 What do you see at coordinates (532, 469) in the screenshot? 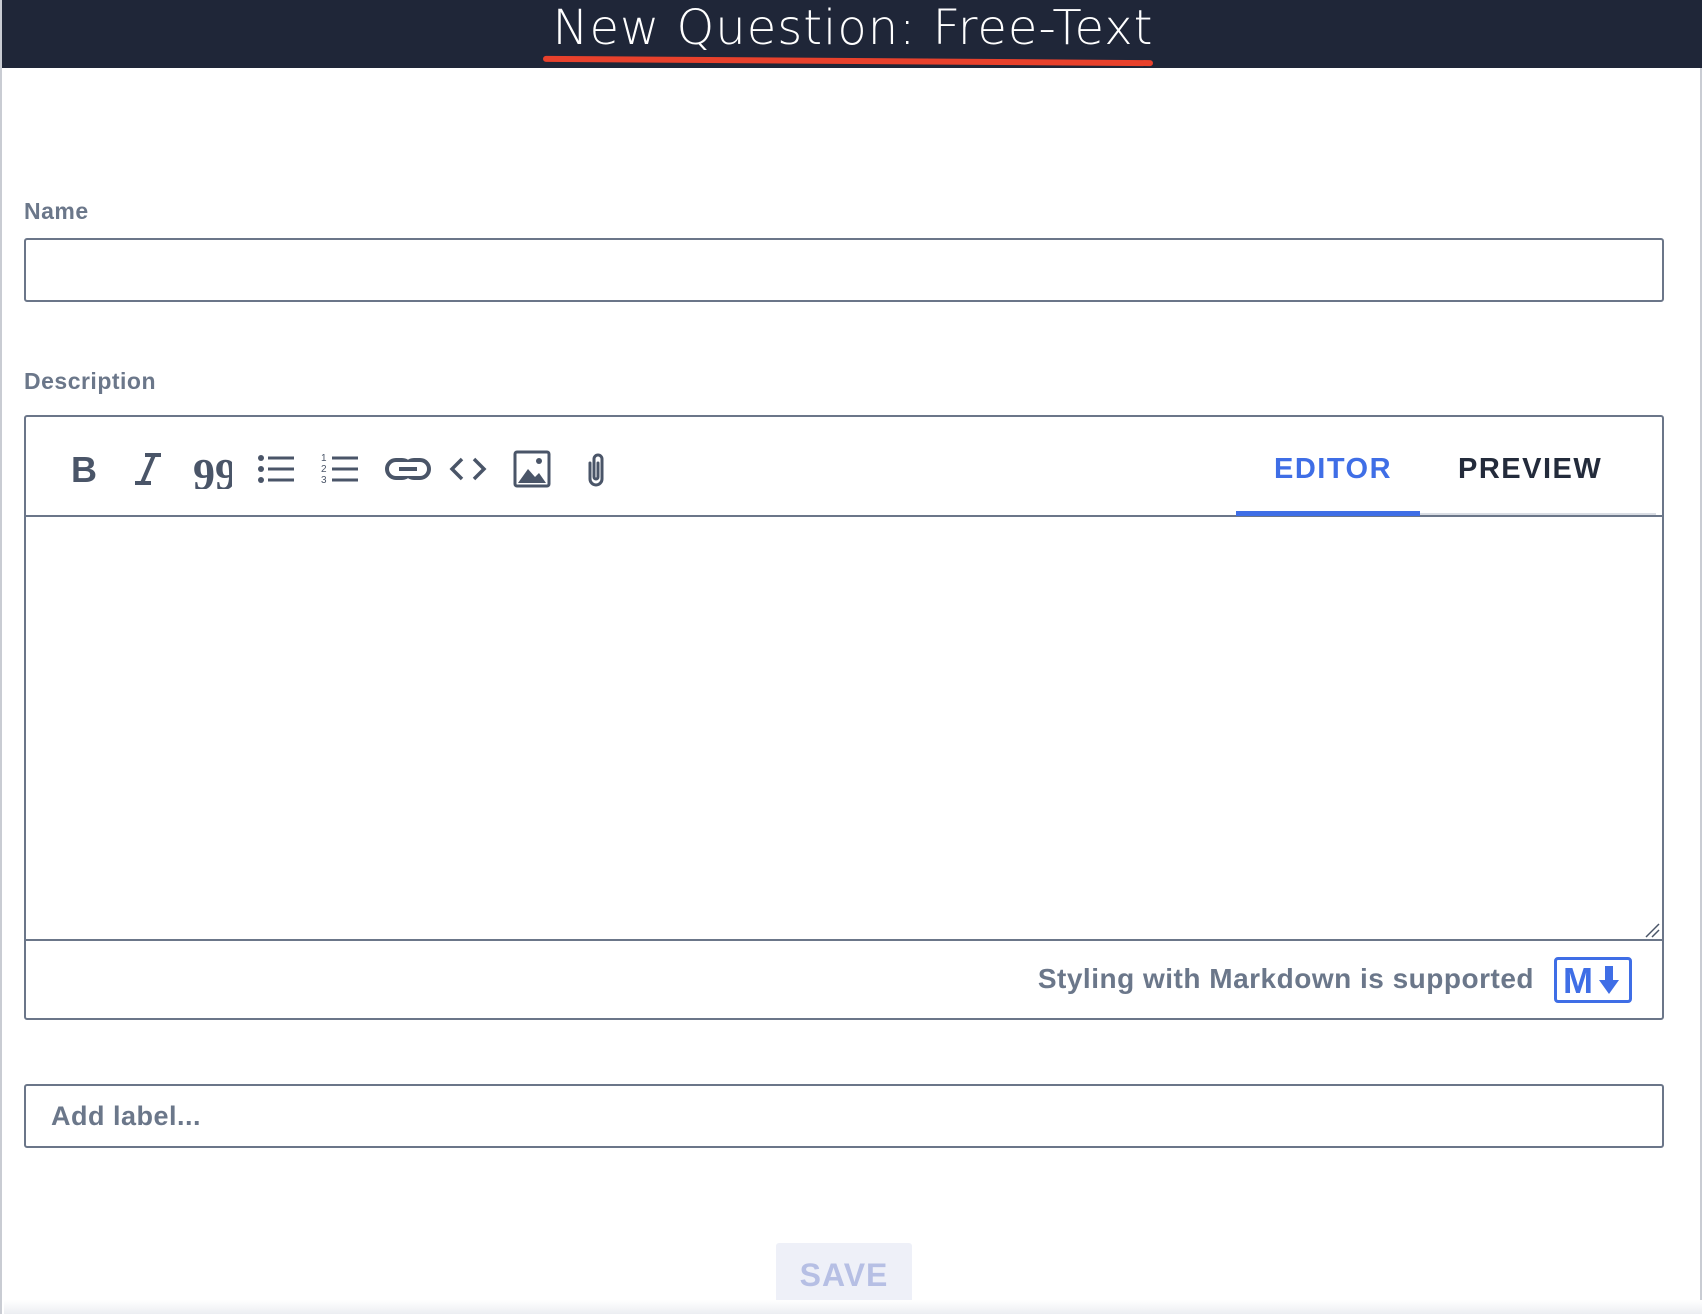
I see `image-icon` at bounding box center [532, 469].